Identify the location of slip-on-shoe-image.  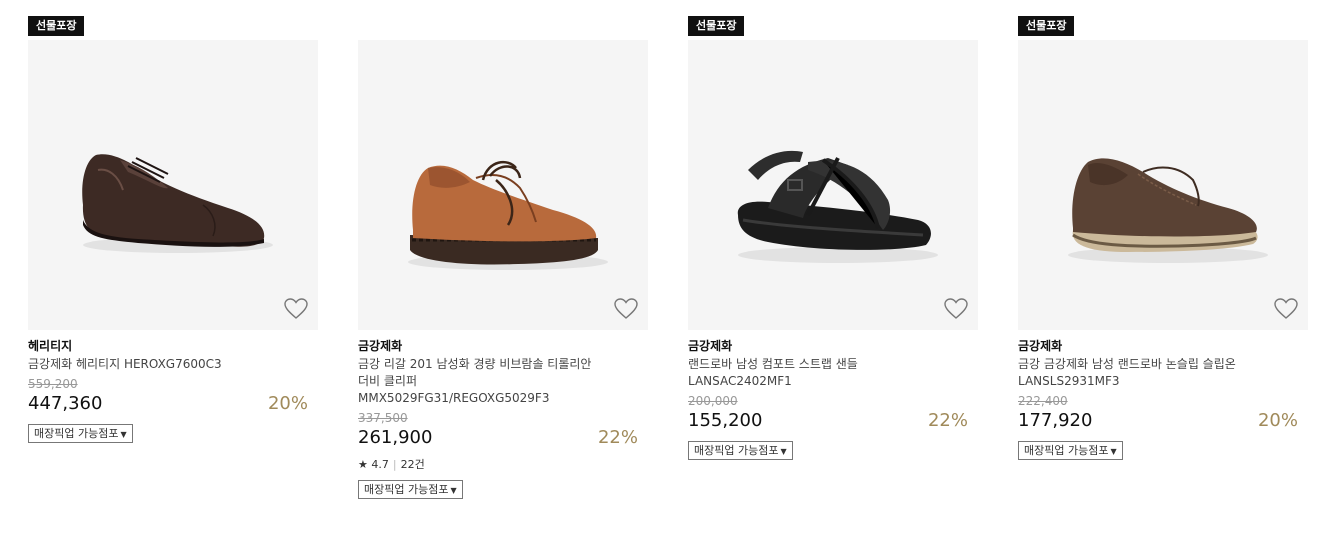
(1168, 210).